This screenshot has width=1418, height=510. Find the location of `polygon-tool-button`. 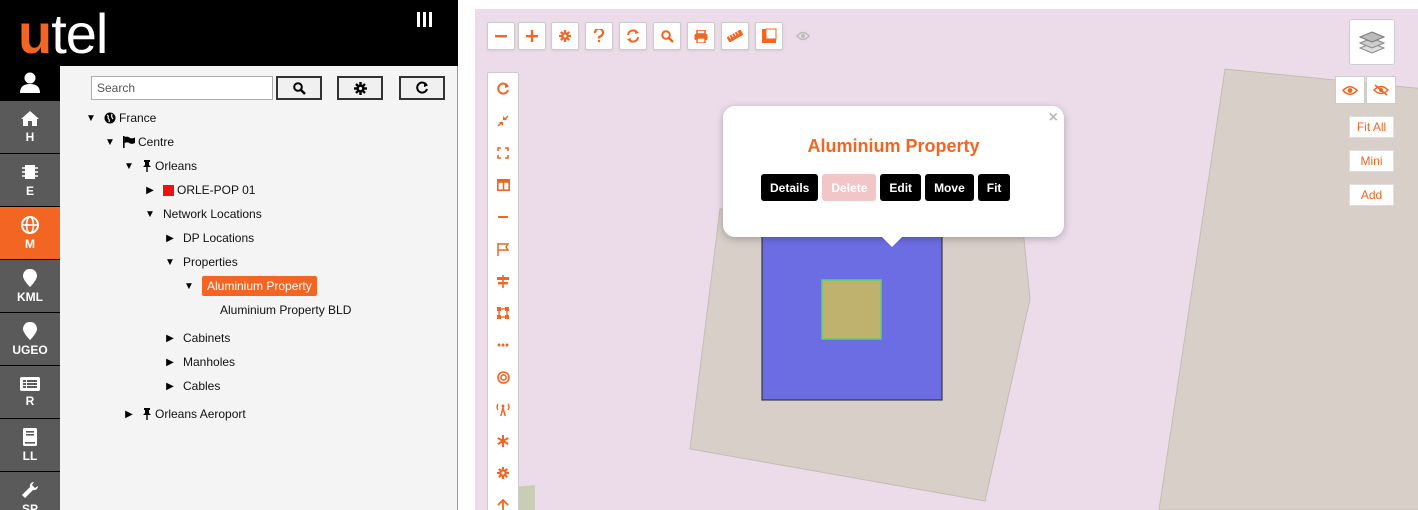

polygon-tool-button is located at coordinates (503, 313).